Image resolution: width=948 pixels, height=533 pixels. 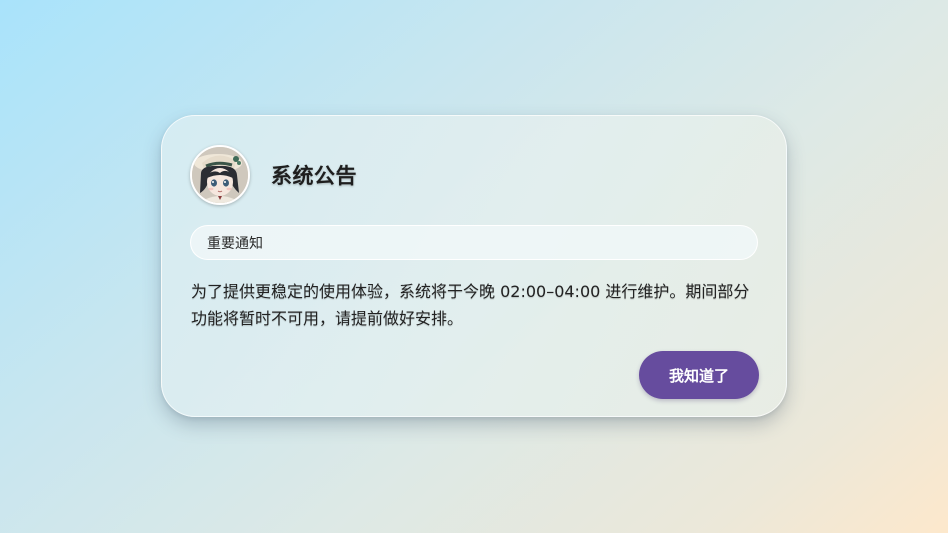 I want to click on anime-girl-avatar-icon, so click(x=220, y=175).